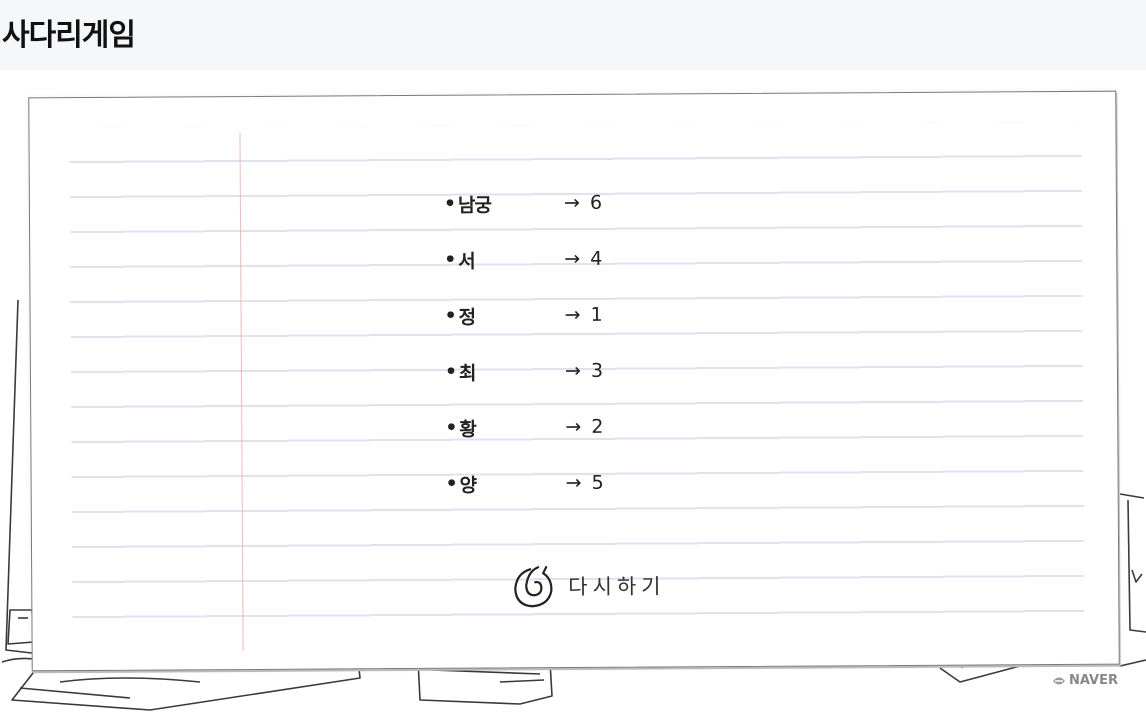 This screenshot has height=718, width=1146. I want to click on player-name: 최, so click(467, 373).